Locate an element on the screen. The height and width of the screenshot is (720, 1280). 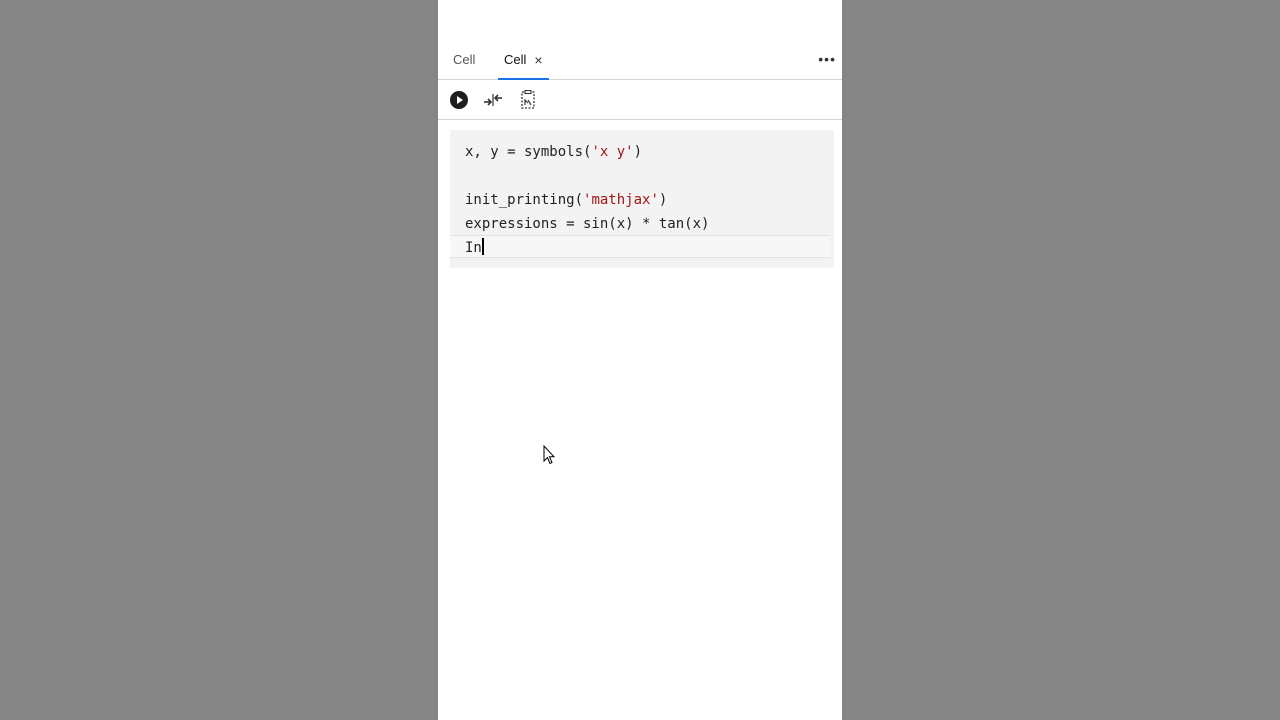
code-text: x, y = symbols( is located at coordinates (528, 152).